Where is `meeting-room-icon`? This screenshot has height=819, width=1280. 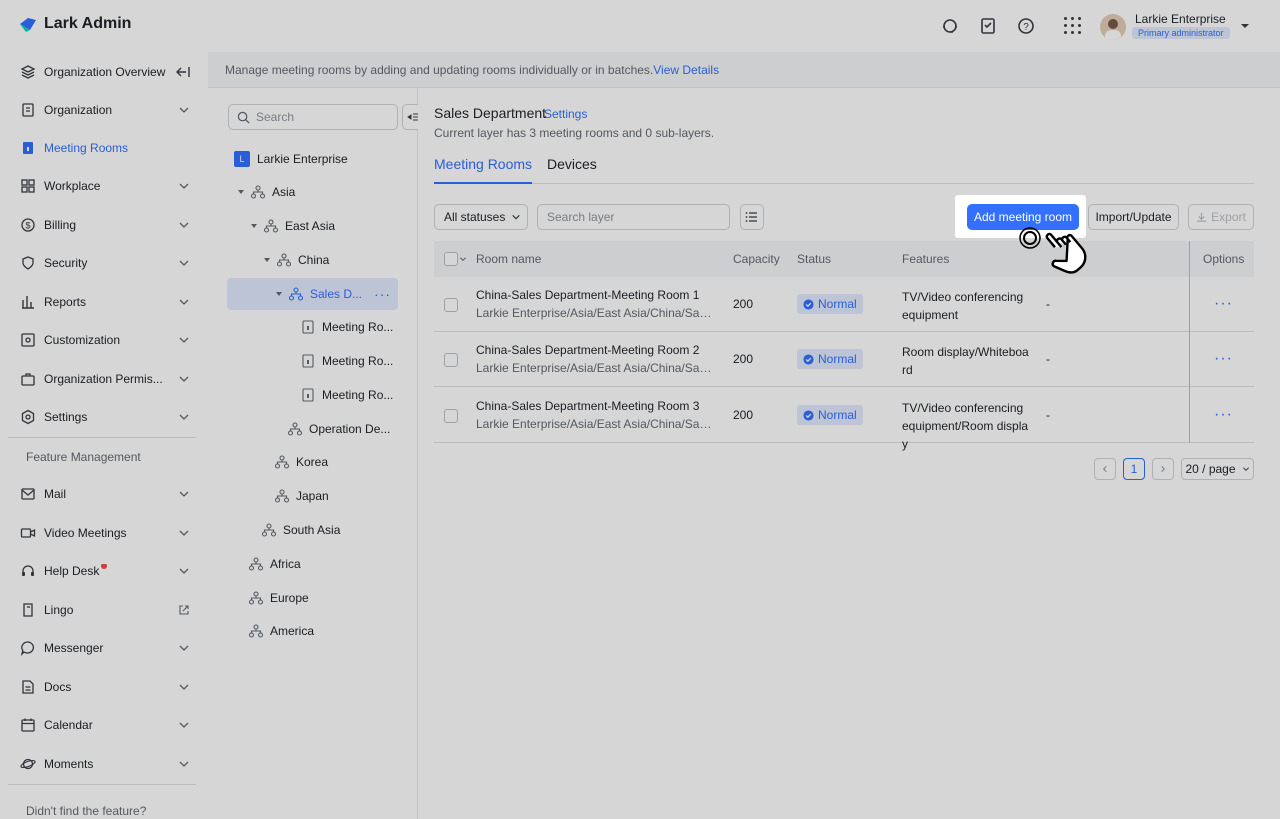
meeting-room-icon is located at coordinates (308, 361).